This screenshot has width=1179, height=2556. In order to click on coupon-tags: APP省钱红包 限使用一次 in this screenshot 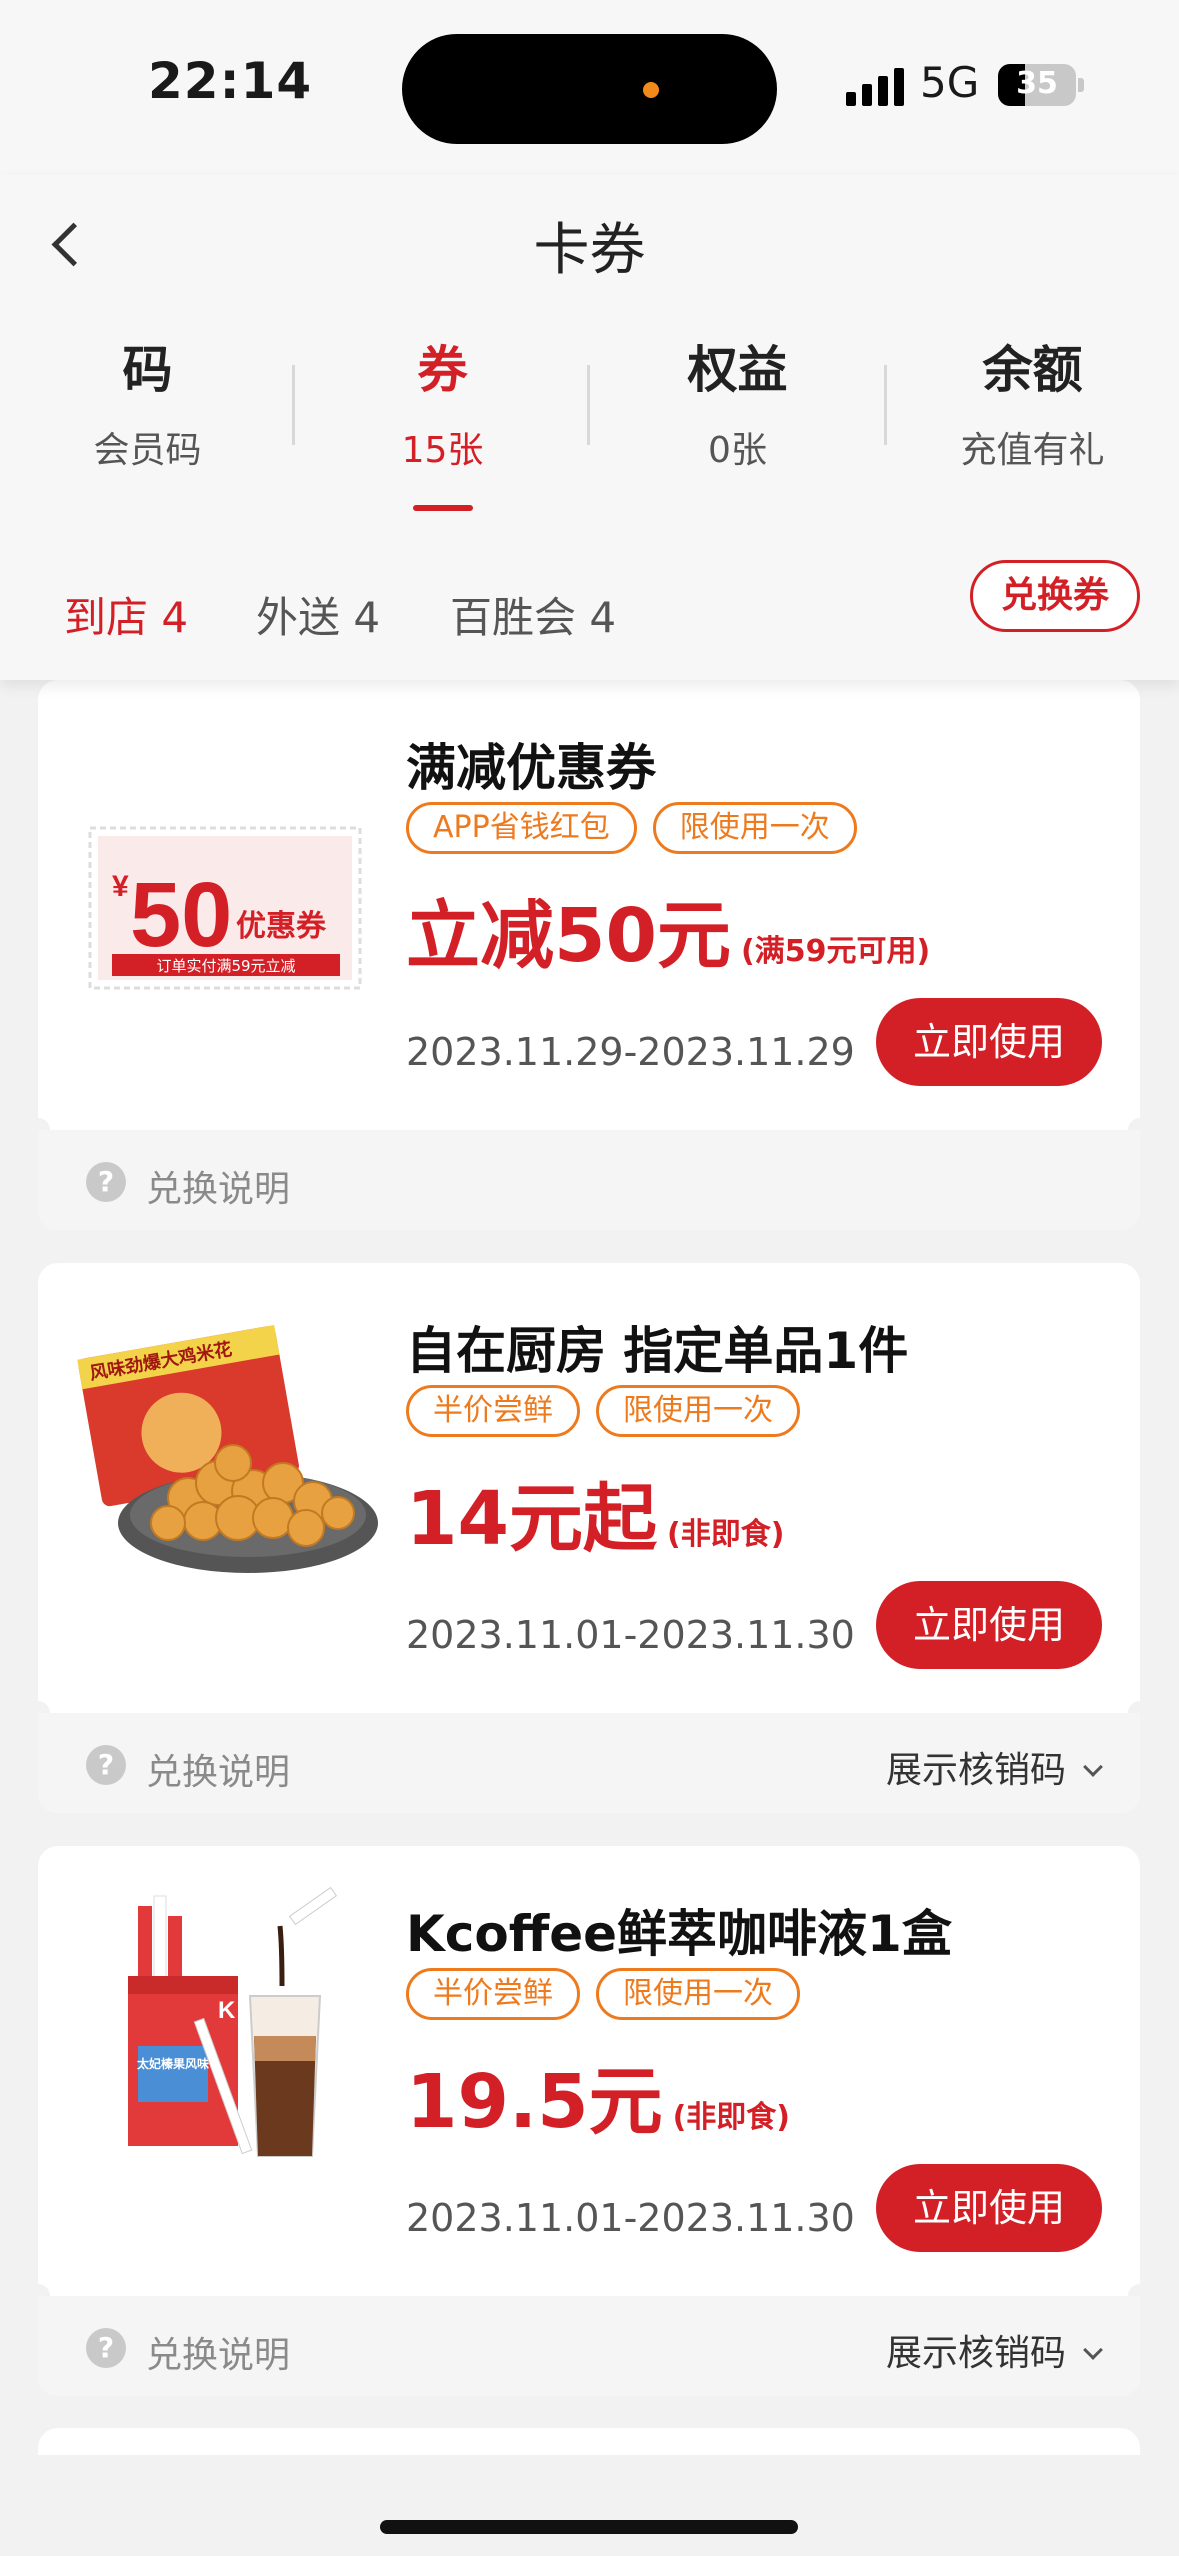, I will do `click(631, 828)`.